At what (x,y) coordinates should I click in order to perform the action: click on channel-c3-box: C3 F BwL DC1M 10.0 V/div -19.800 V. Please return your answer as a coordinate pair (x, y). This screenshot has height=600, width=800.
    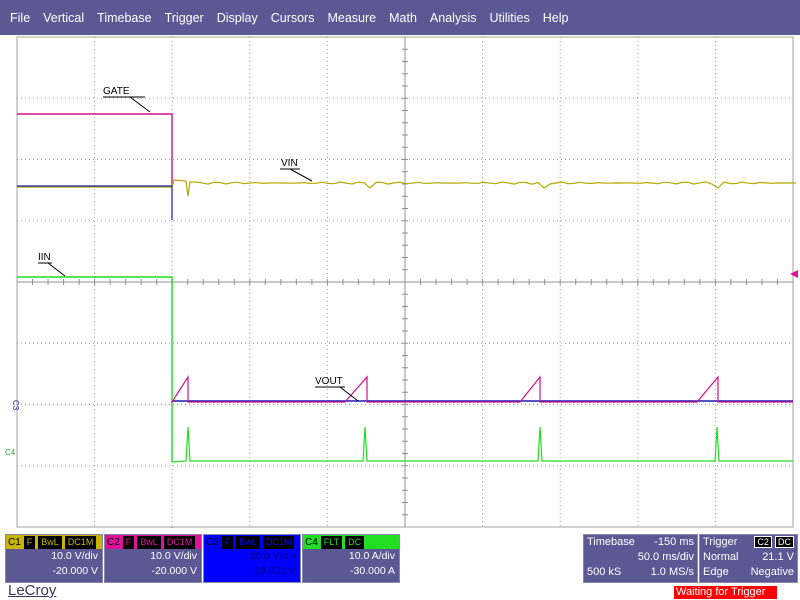
    Looking at the image, I should click on (252, 558).